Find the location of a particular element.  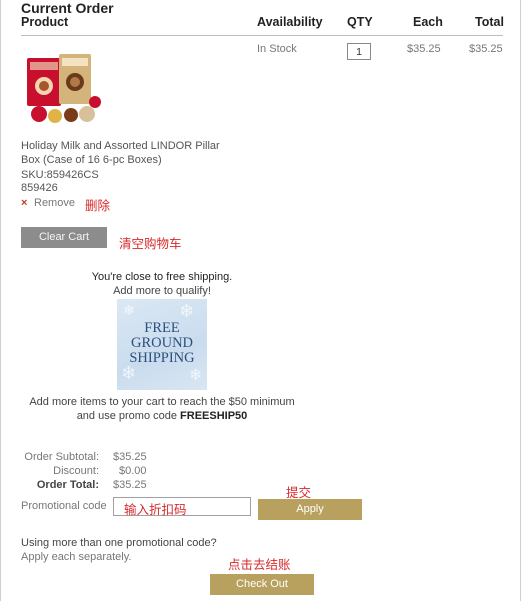

promo-code-value: FREESHIP50 is located at coordinates (214, 416).